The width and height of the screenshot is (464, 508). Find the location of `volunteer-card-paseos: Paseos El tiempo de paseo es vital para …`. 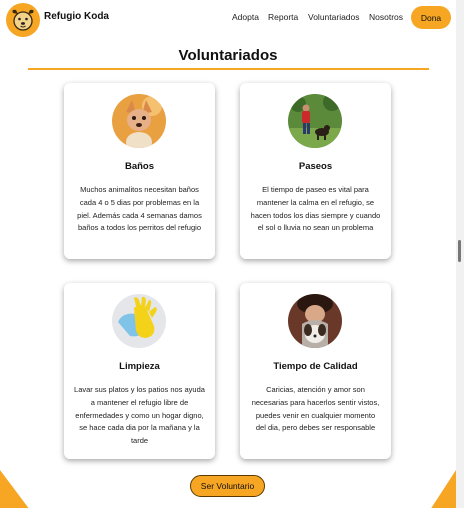

volunteer-card-paseos: Paseos El tiempo de paseo es vital para … is located at coordinates (315, 171).